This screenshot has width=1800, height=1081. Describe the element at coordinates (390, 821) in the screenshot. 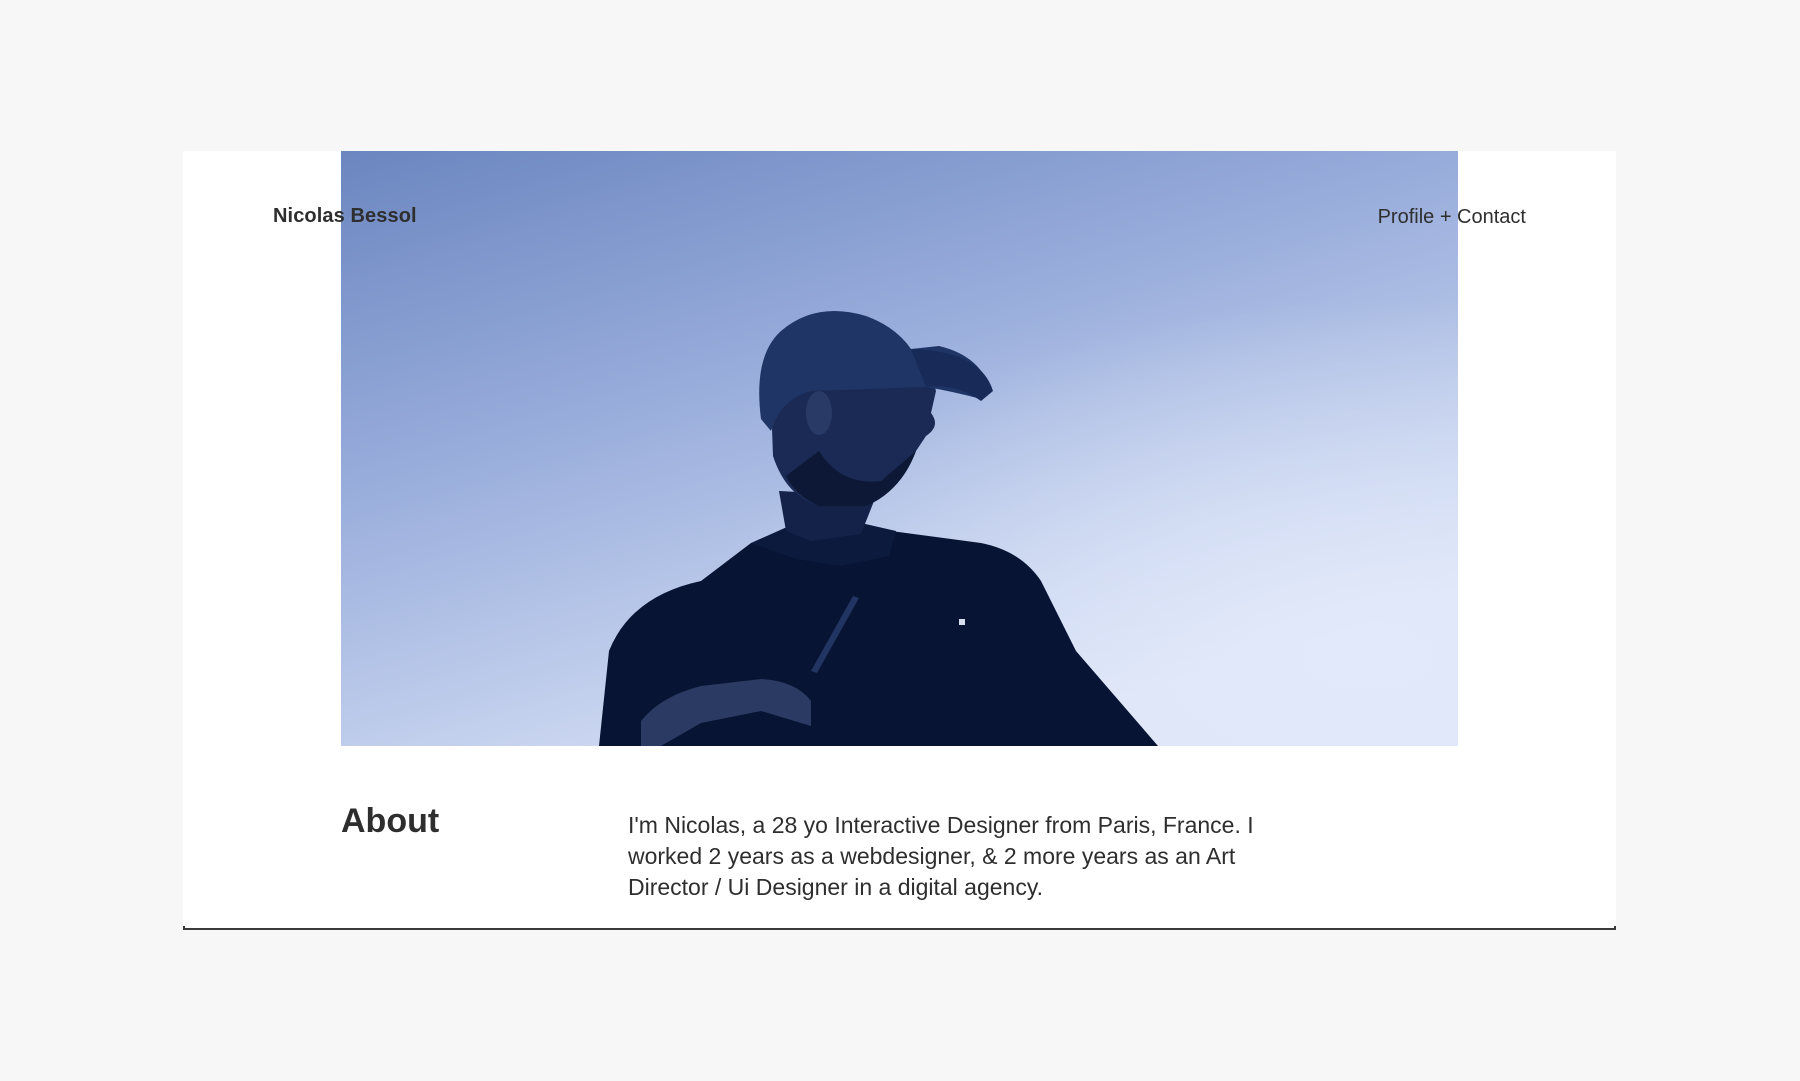

I see `about-heading: About` at that location.